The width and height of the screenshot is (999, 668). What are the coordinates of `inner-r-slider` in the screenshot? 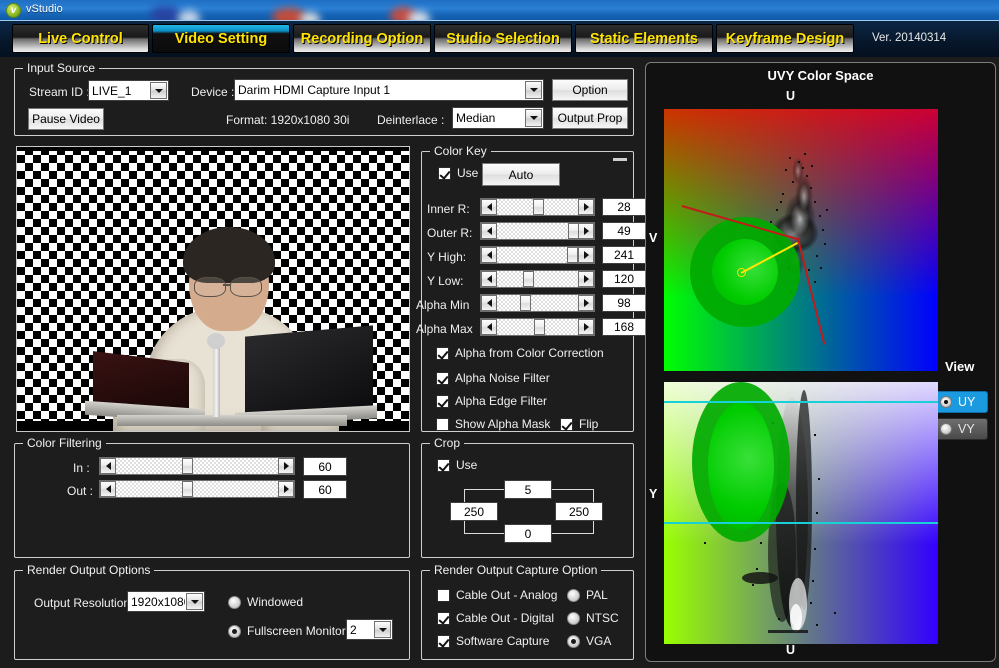 It's located at (537, 207).